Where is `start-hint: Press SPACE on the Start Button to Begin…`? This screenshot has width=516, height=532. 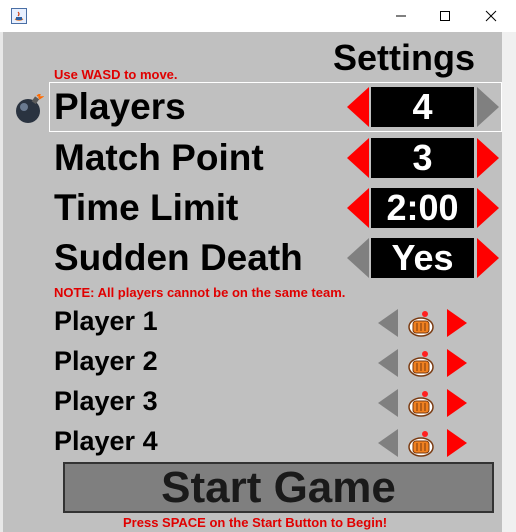
start-hint: Press SPACE on the Start Button to Begin… is located at coordinates (255, 522).